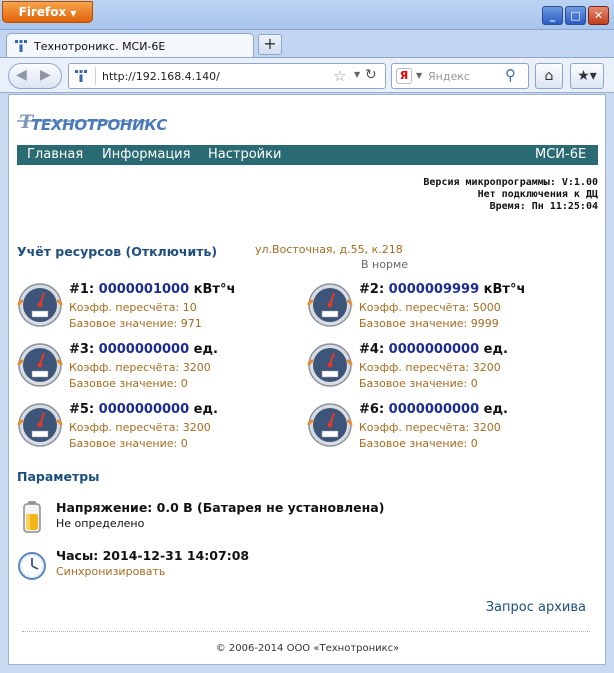  I want to click on meter-title: #1: 0000001000 кВт°ч, so click(152, 289).